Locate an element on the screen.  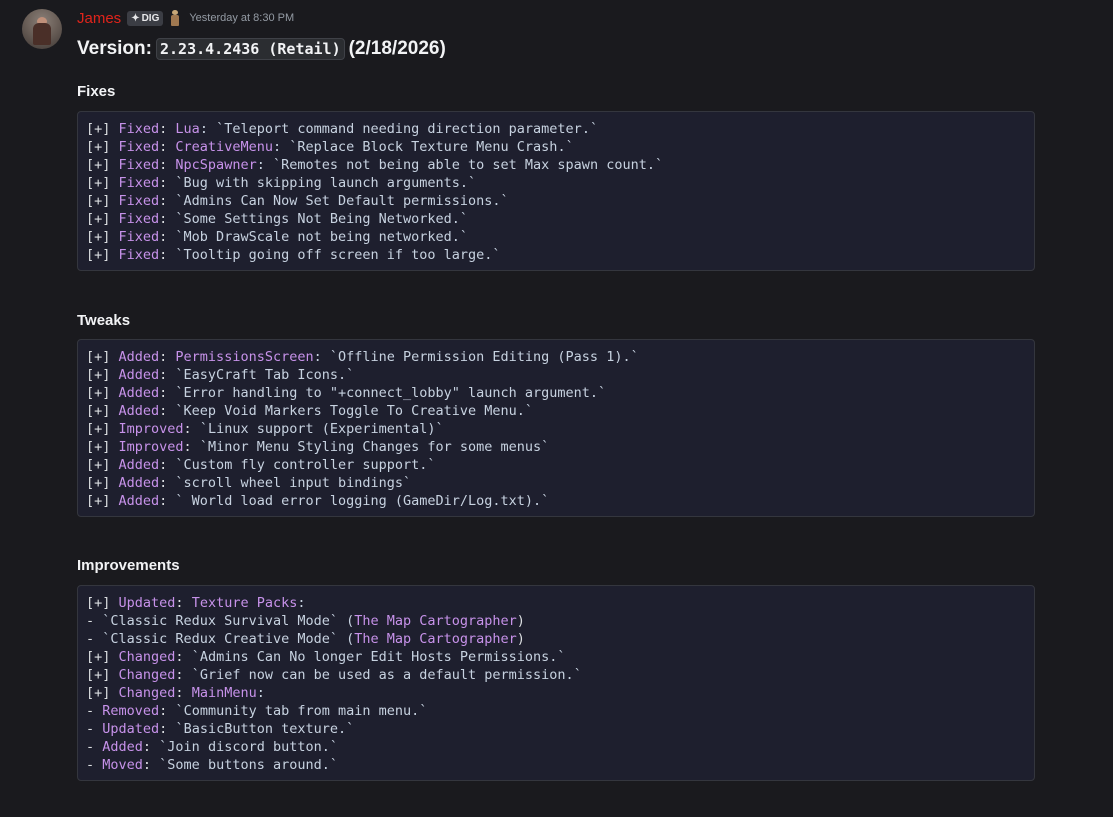
server-tag: ✦ DIG is located at coordinates (145, 18).